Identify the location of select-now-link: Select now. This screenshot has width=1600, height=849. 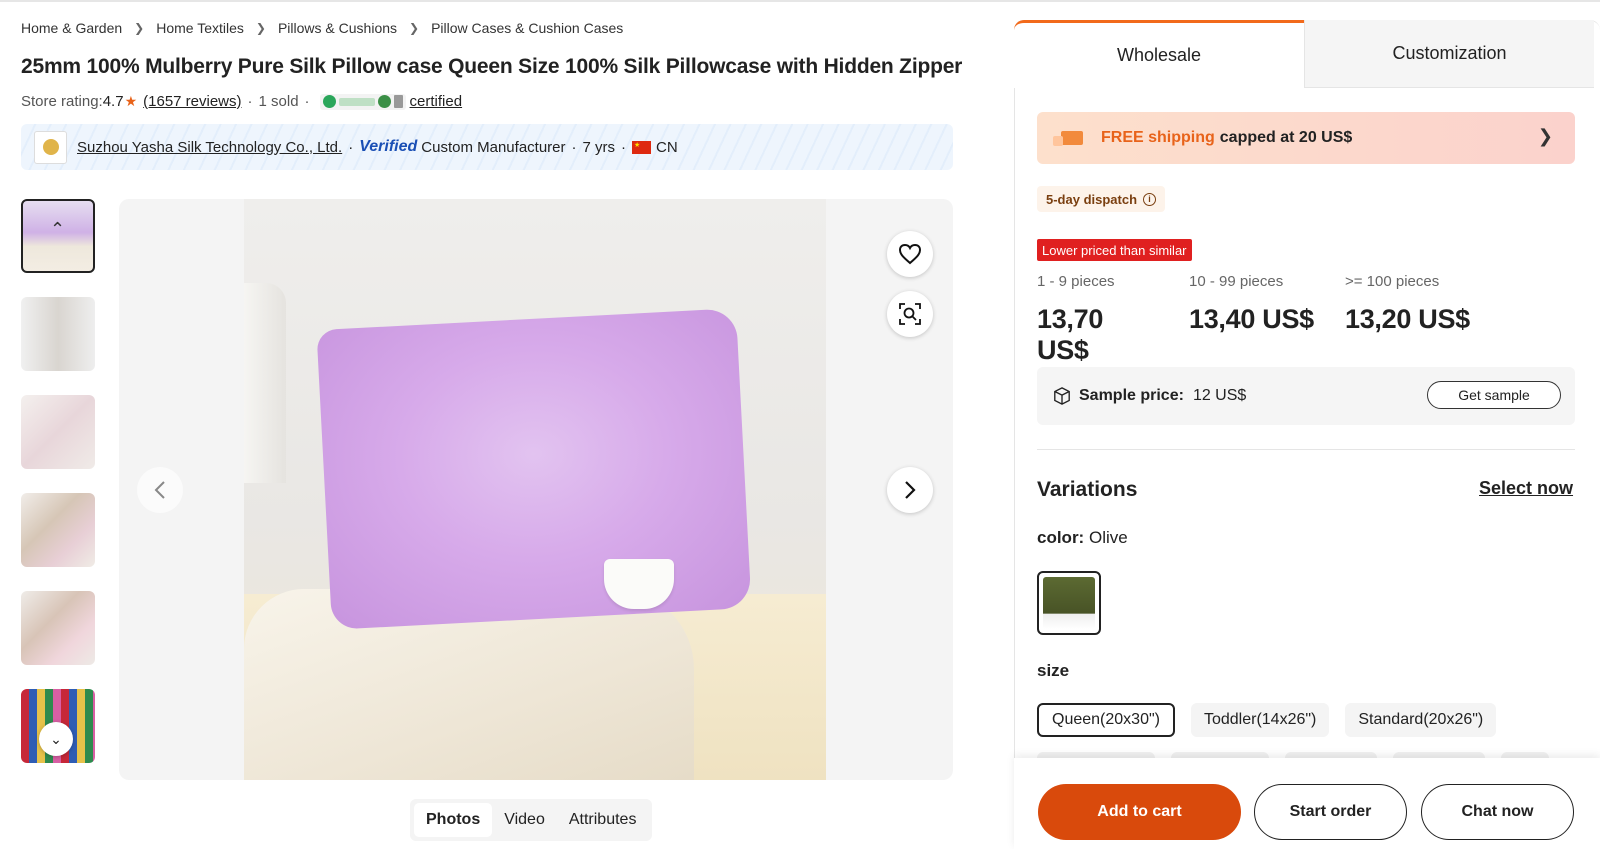
(1526, 488).